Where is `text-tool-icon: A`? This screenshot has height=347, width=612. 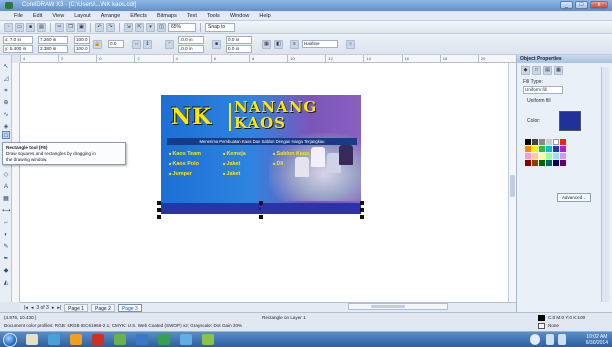
text-tool-icon: A is located at coordinates (6, 187).